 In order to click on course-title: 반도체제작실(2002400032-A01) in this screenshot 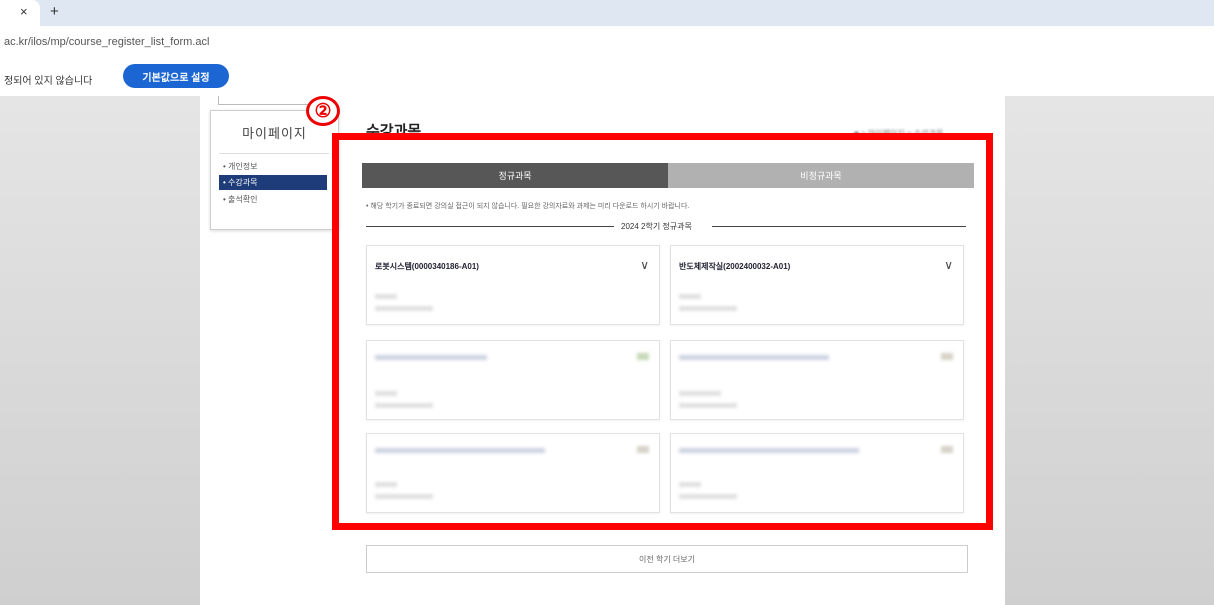, I will do `click(734, 266)`.